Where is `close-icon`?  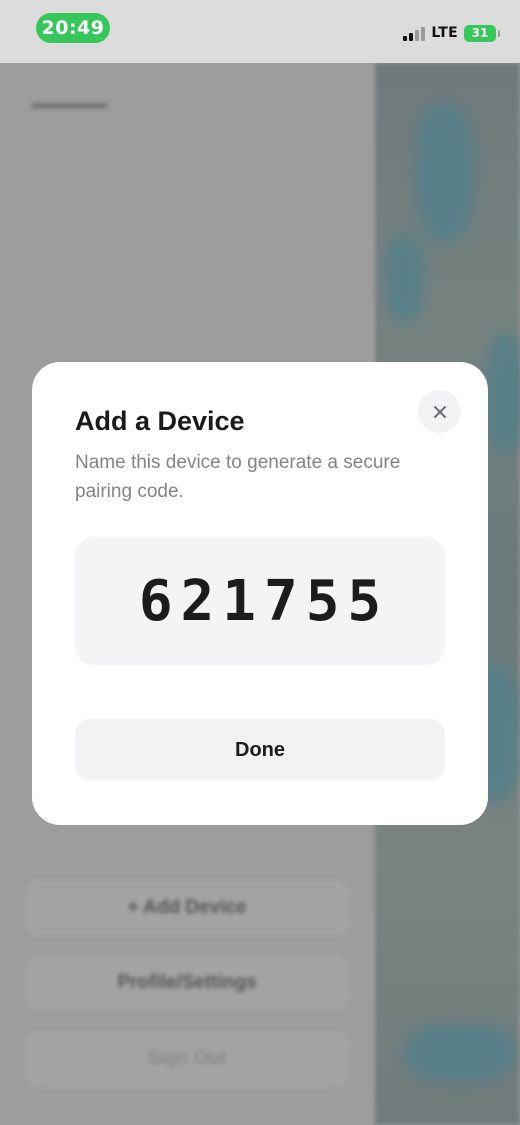 close-icon is located at coordinates (439, 411).